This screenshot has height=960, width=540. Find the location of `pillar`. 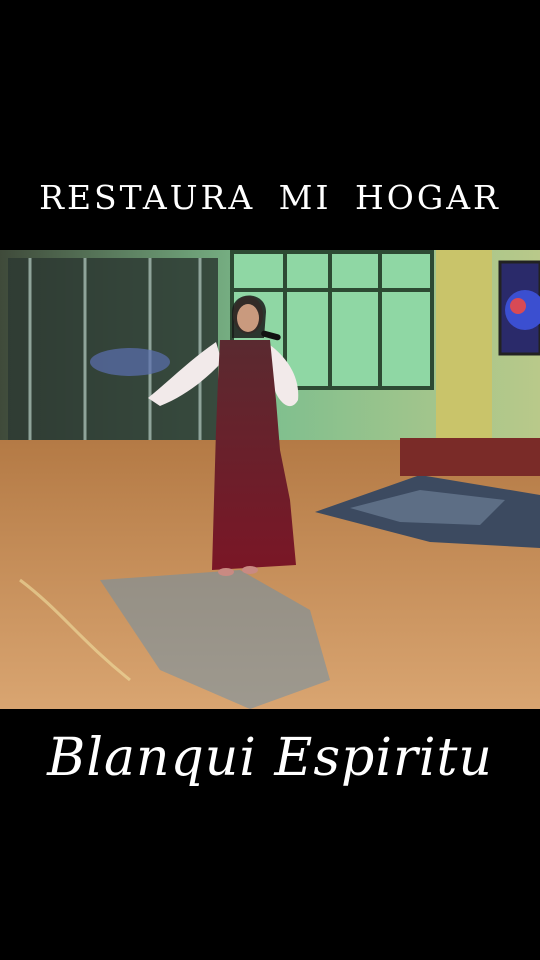

pillar is located at coordinates (464, 350).